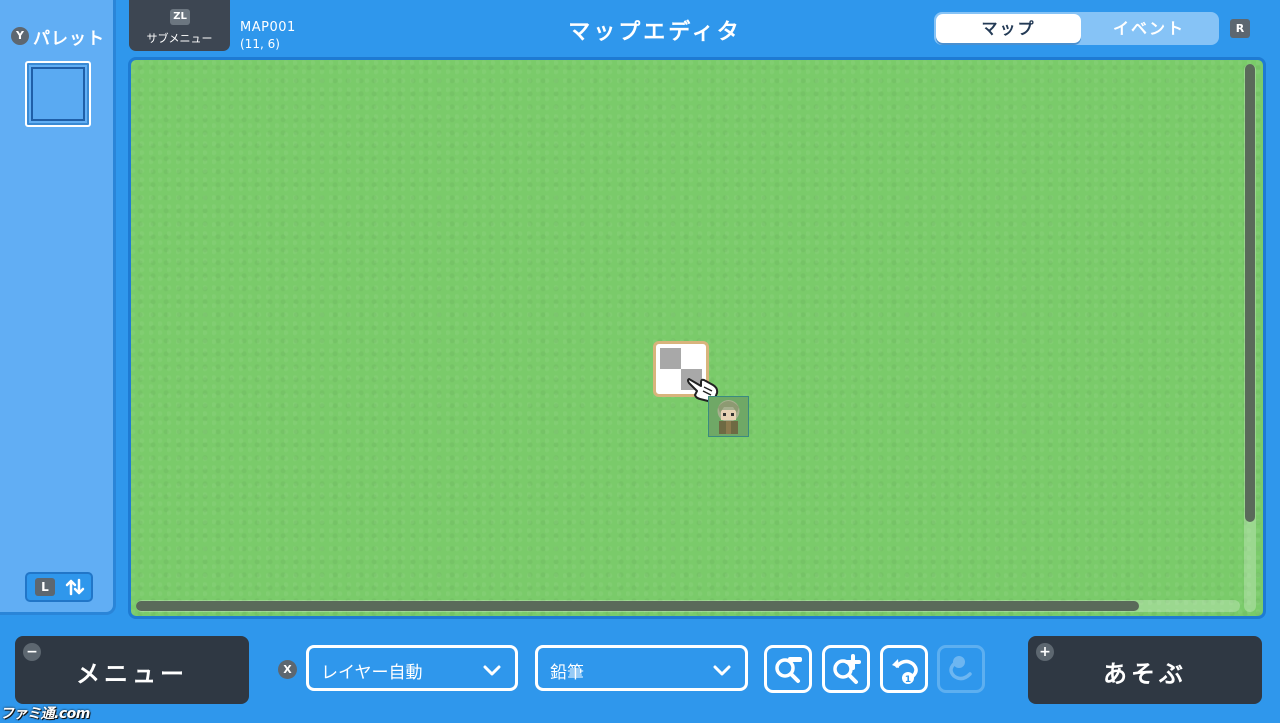  What do you see at coordinates (58, 94) in the screenshot?
I see `palette-selected-tile` at bounding box center [58, 94].